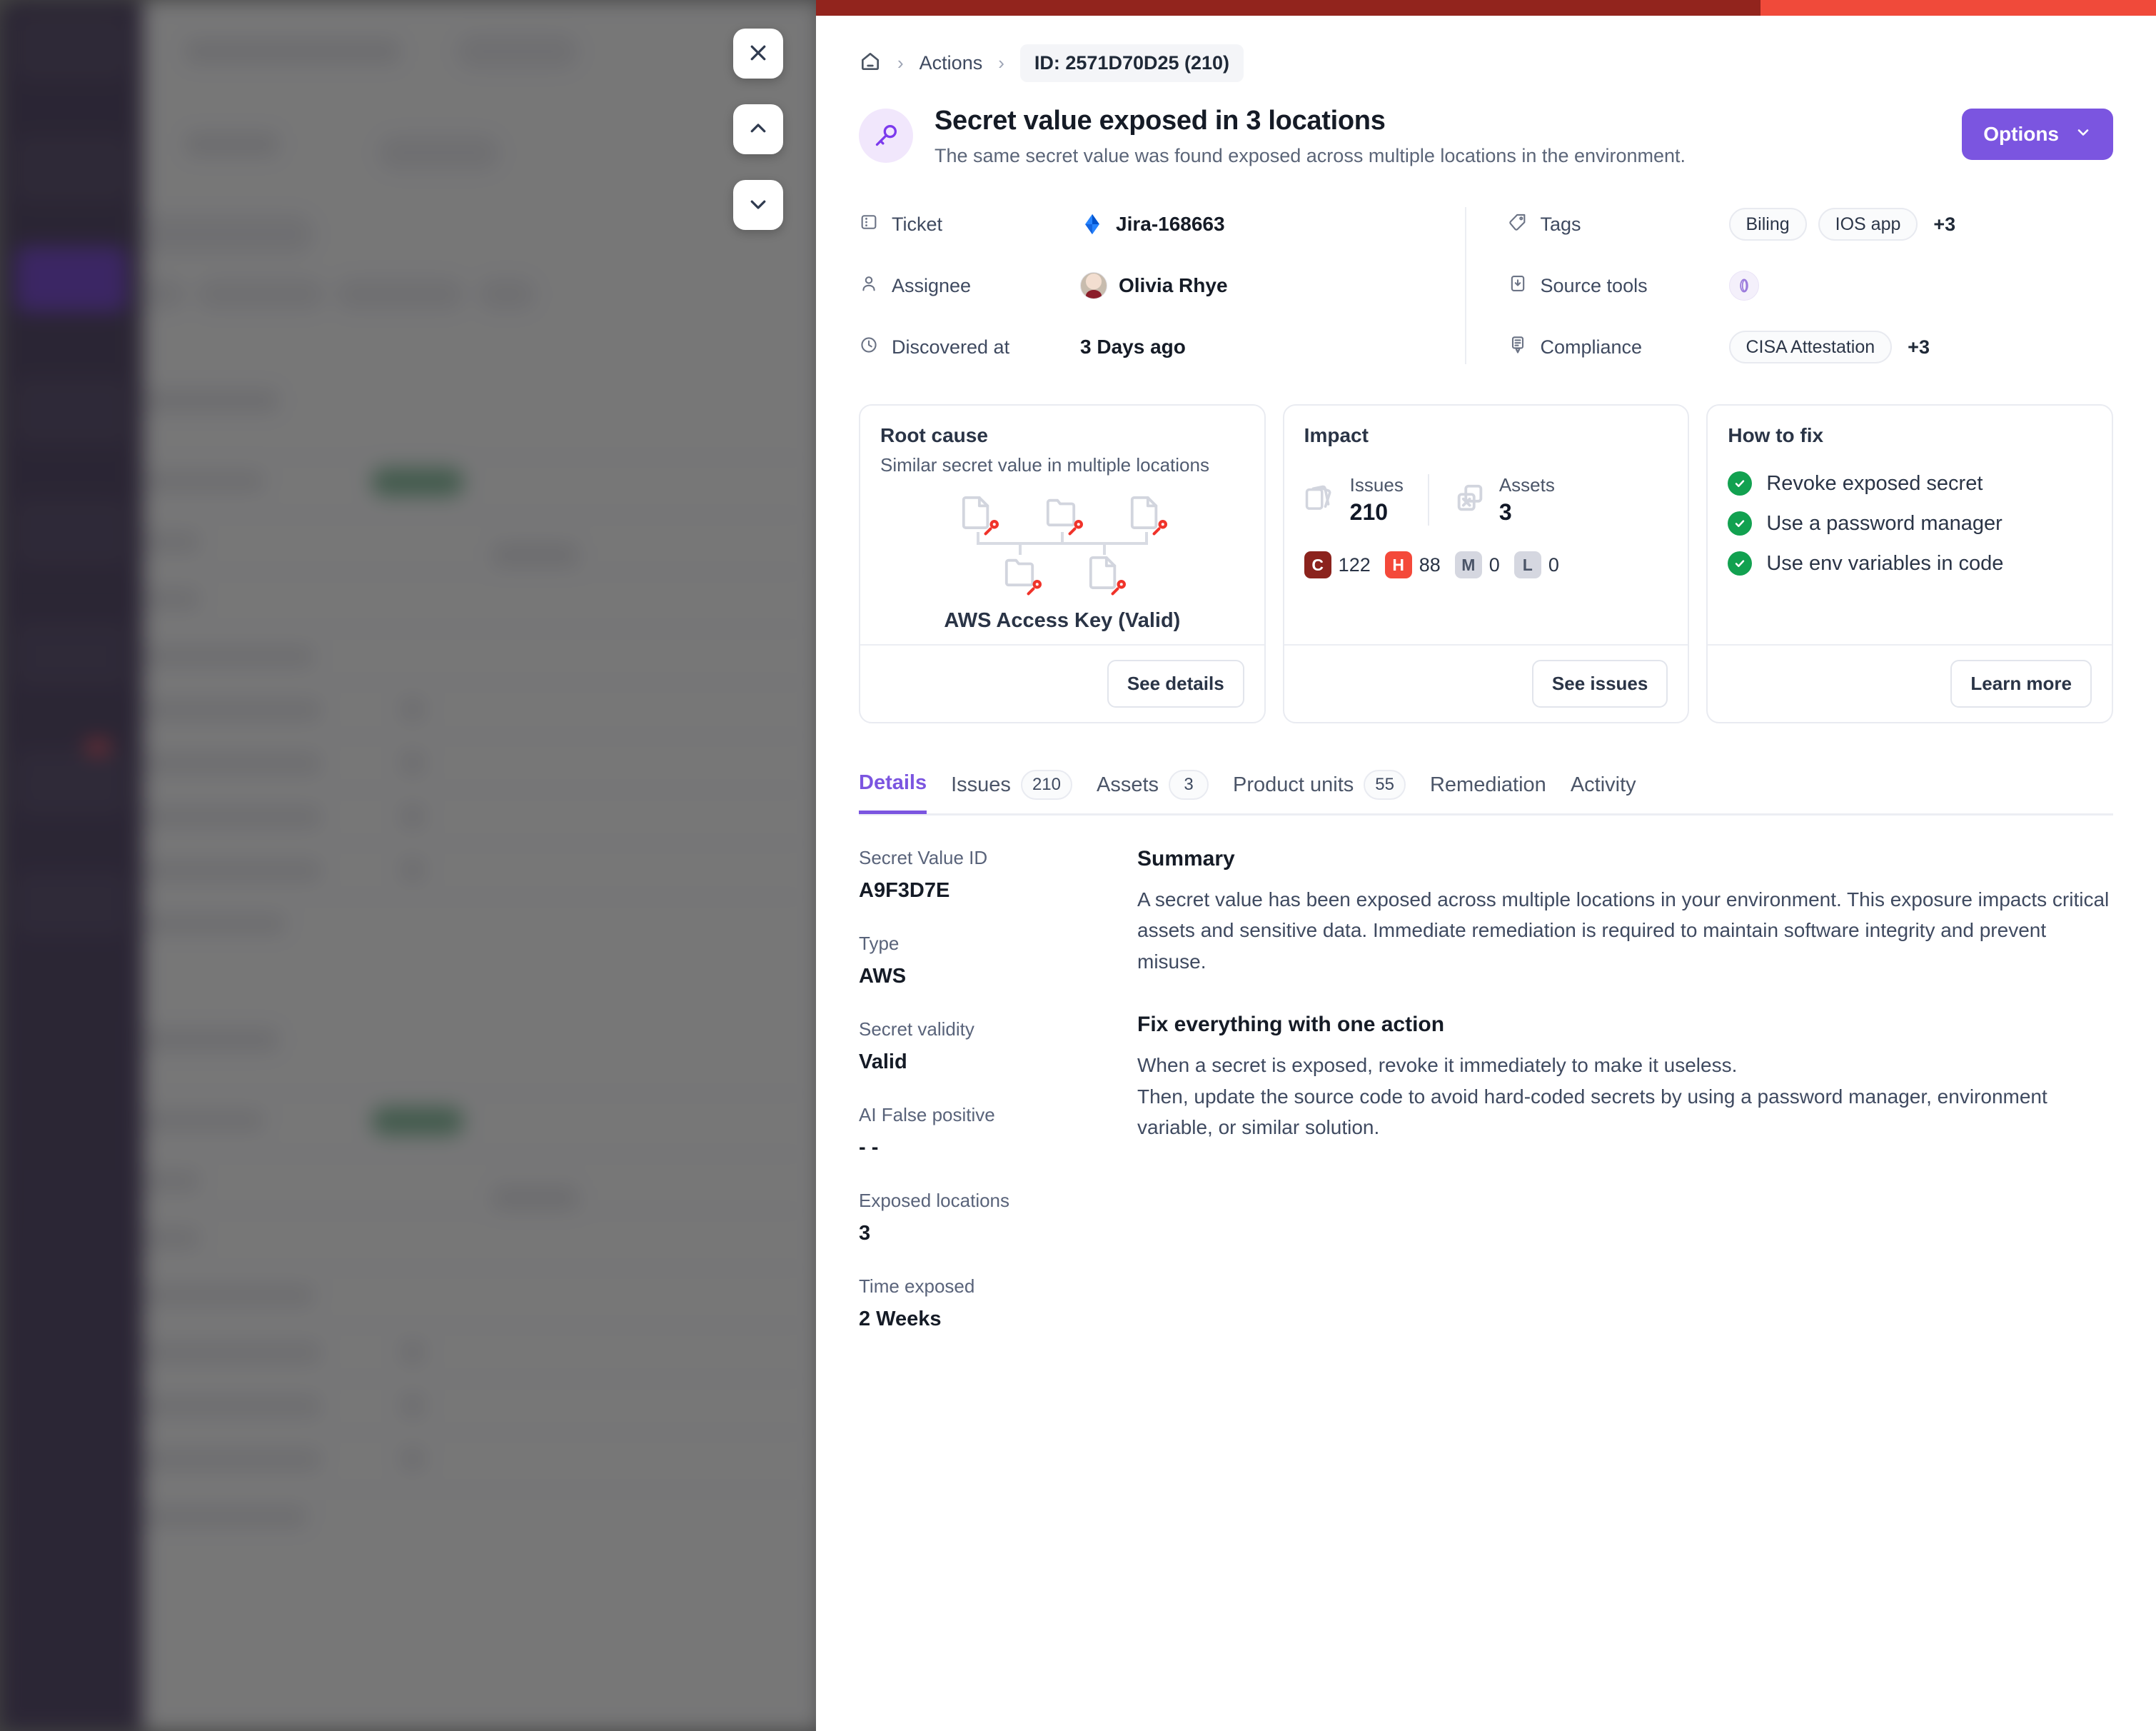 The image size is (2156, 1731). I want to click on tab-activity: Activity, so click(1604, 793).